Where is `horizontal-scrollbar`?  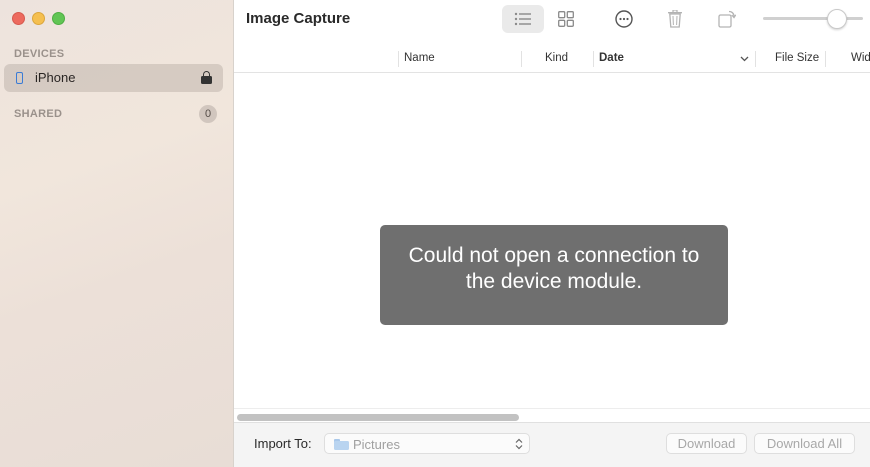
horizontal-scrollbar is located at coordinates (552, 415).